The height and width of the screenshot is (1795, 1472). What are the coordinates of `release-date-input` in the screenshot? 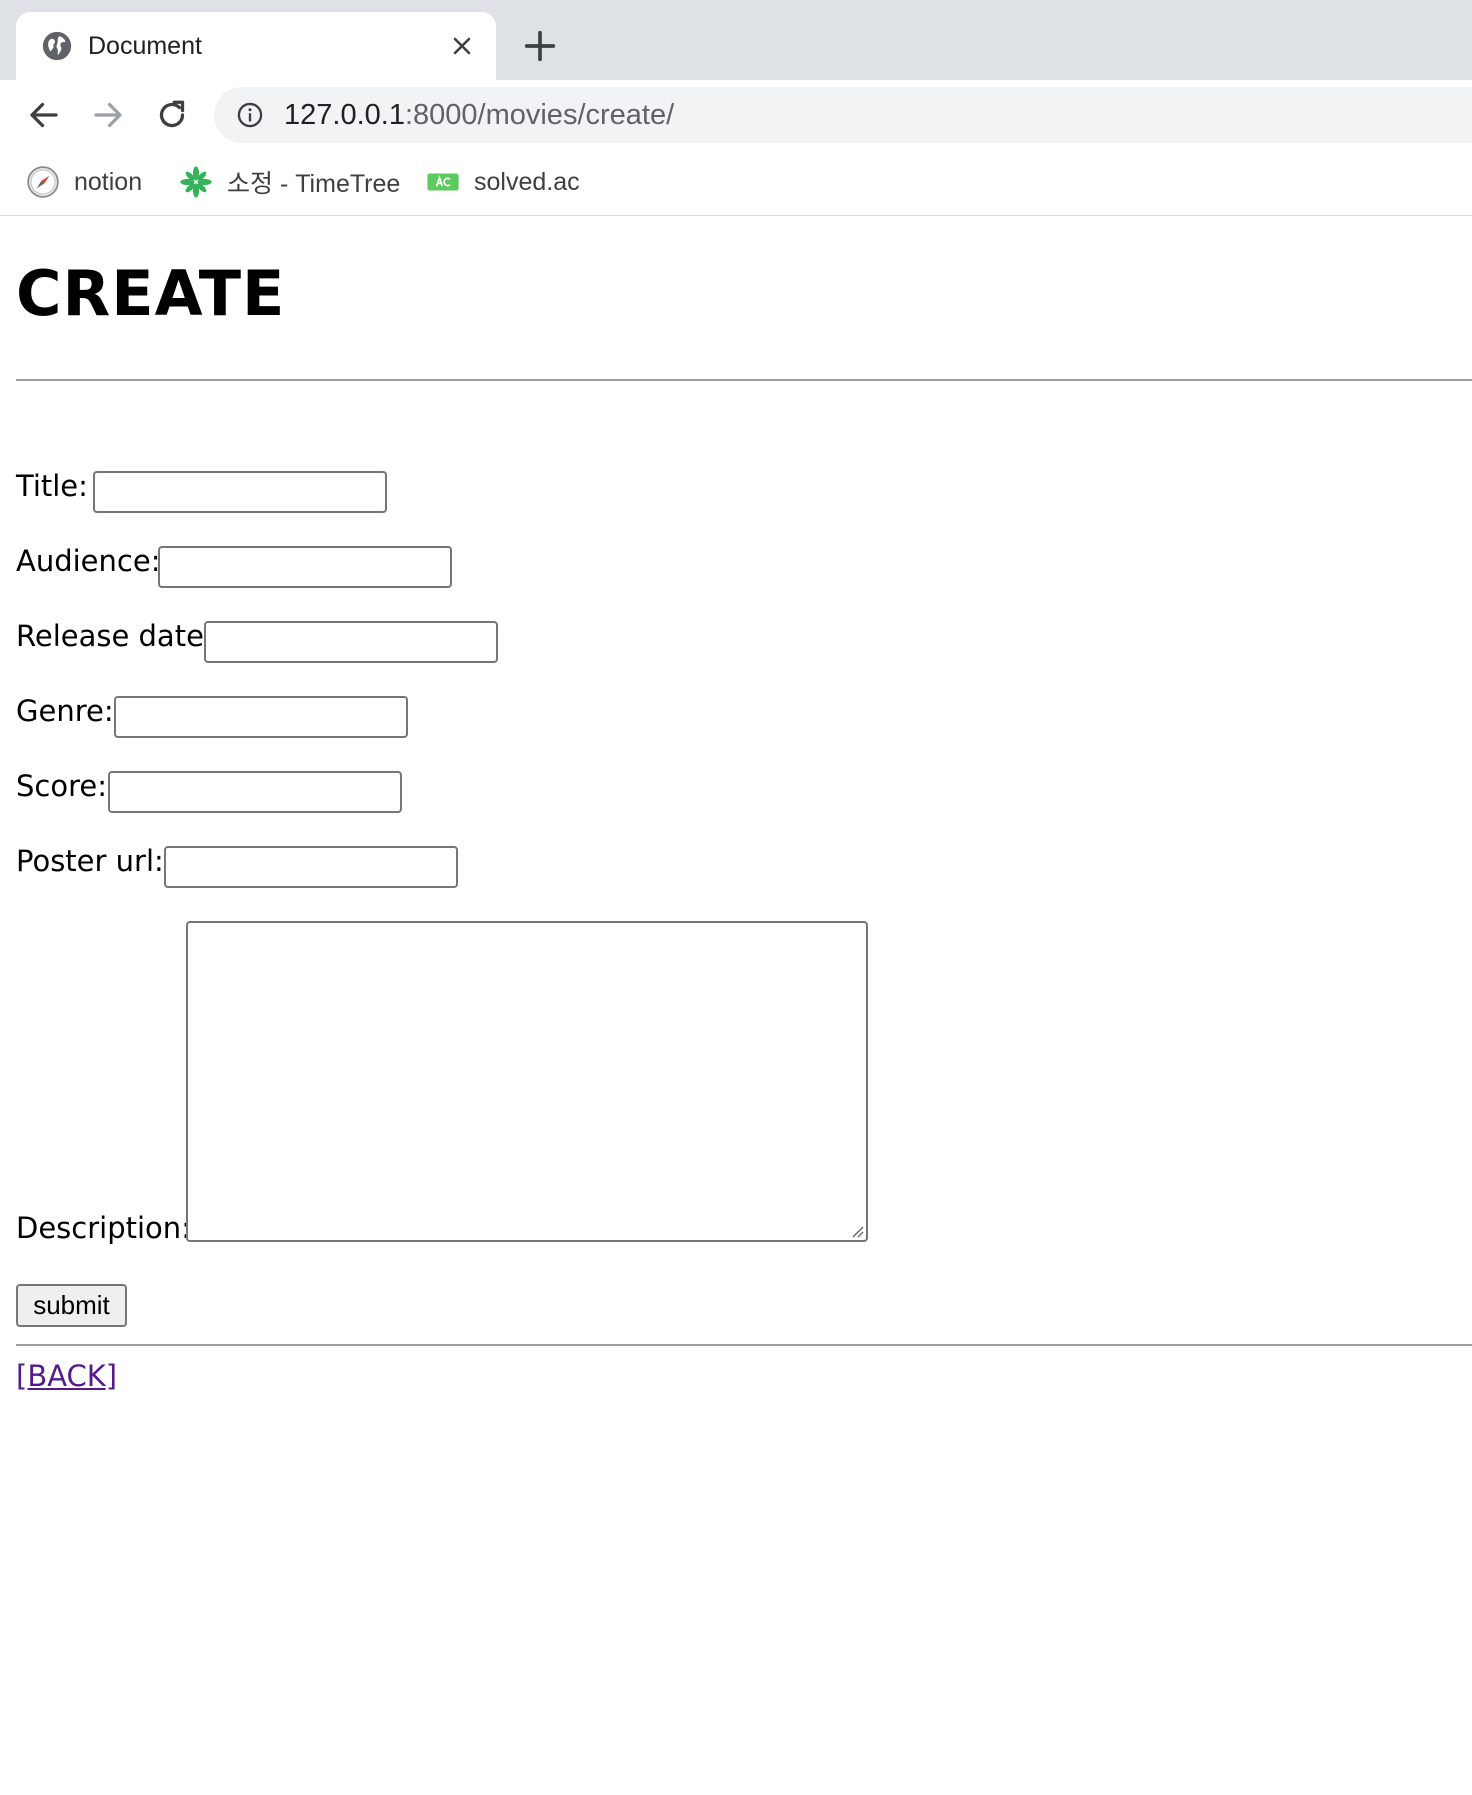 It's located at (351, 642).